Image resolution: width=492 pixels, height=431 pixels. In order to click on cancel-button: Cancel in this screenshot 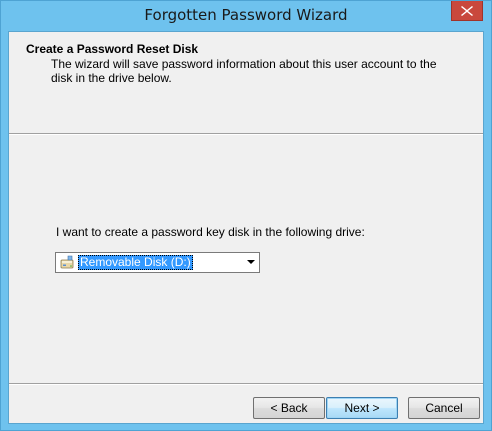, I will do `click(444, 408)`.